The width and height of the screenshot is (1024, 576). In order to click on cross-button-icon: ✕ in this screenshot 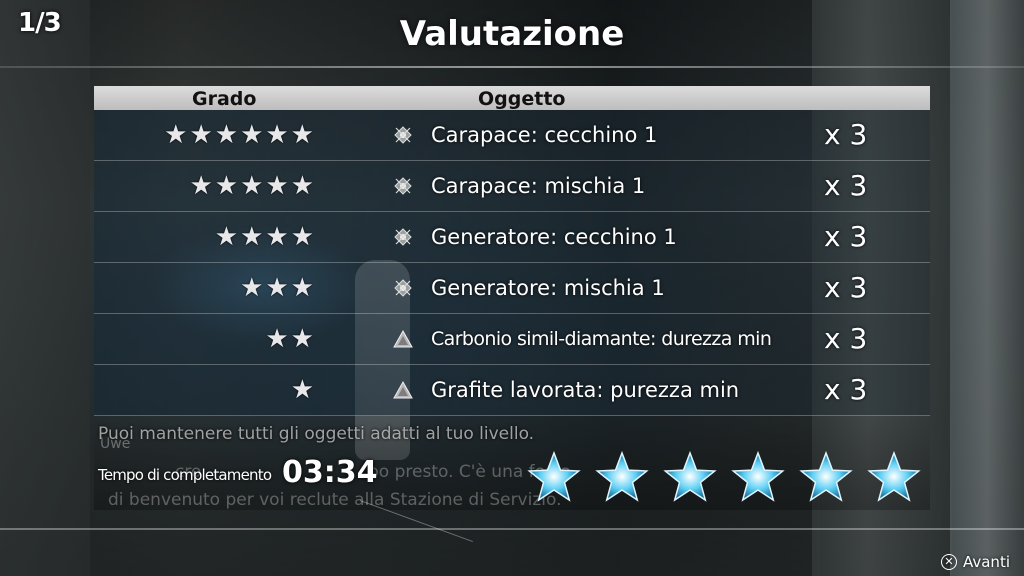, I will do `click(948, 562)`.